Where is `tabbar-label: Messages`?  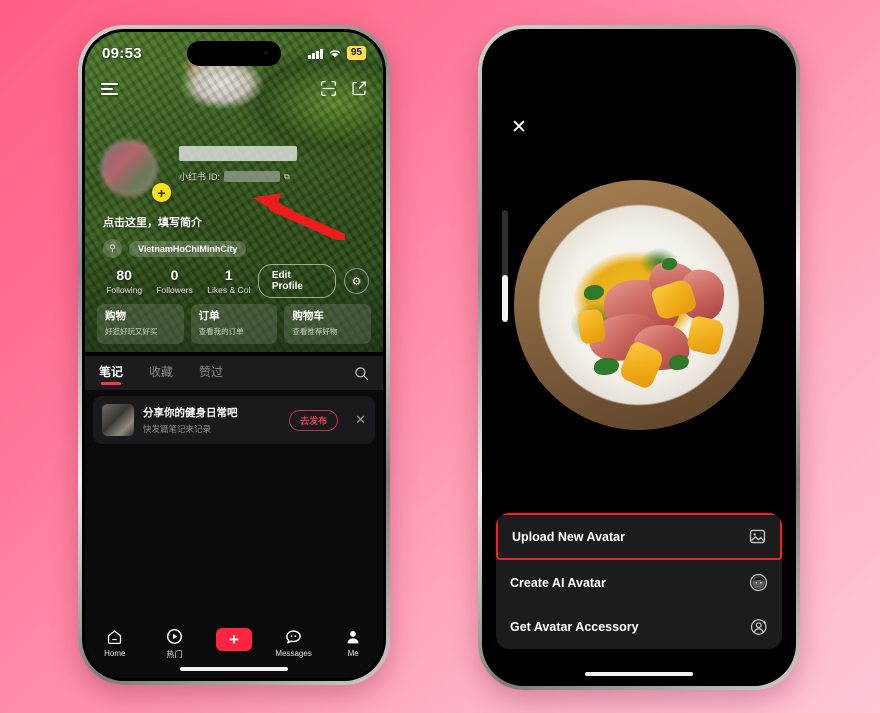 tabbar-label: Messages is located at coordinates (293, 653).